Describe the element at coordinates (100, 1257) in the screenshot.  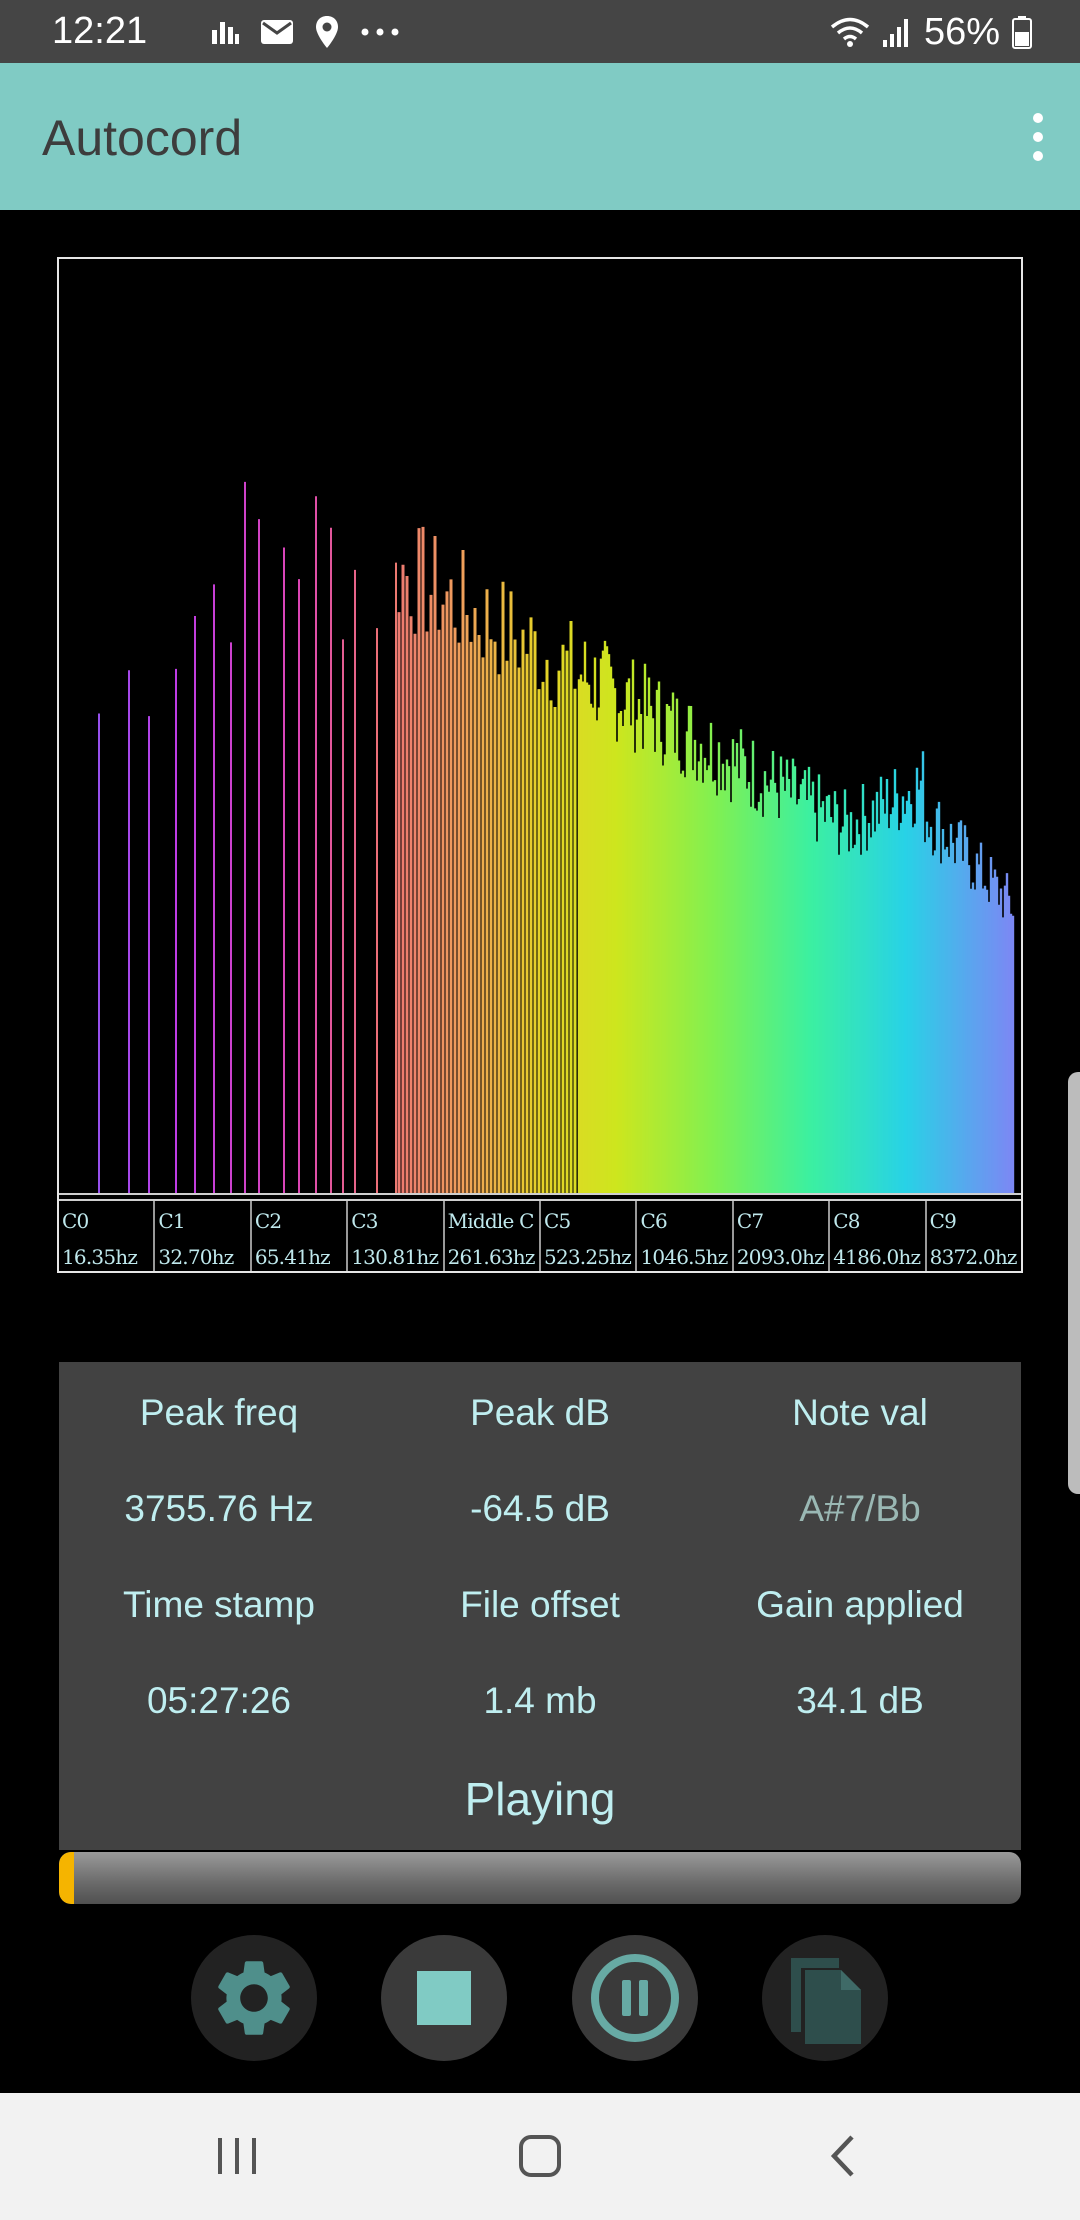
I see `octave-frequency: 16.35hz` at that location.